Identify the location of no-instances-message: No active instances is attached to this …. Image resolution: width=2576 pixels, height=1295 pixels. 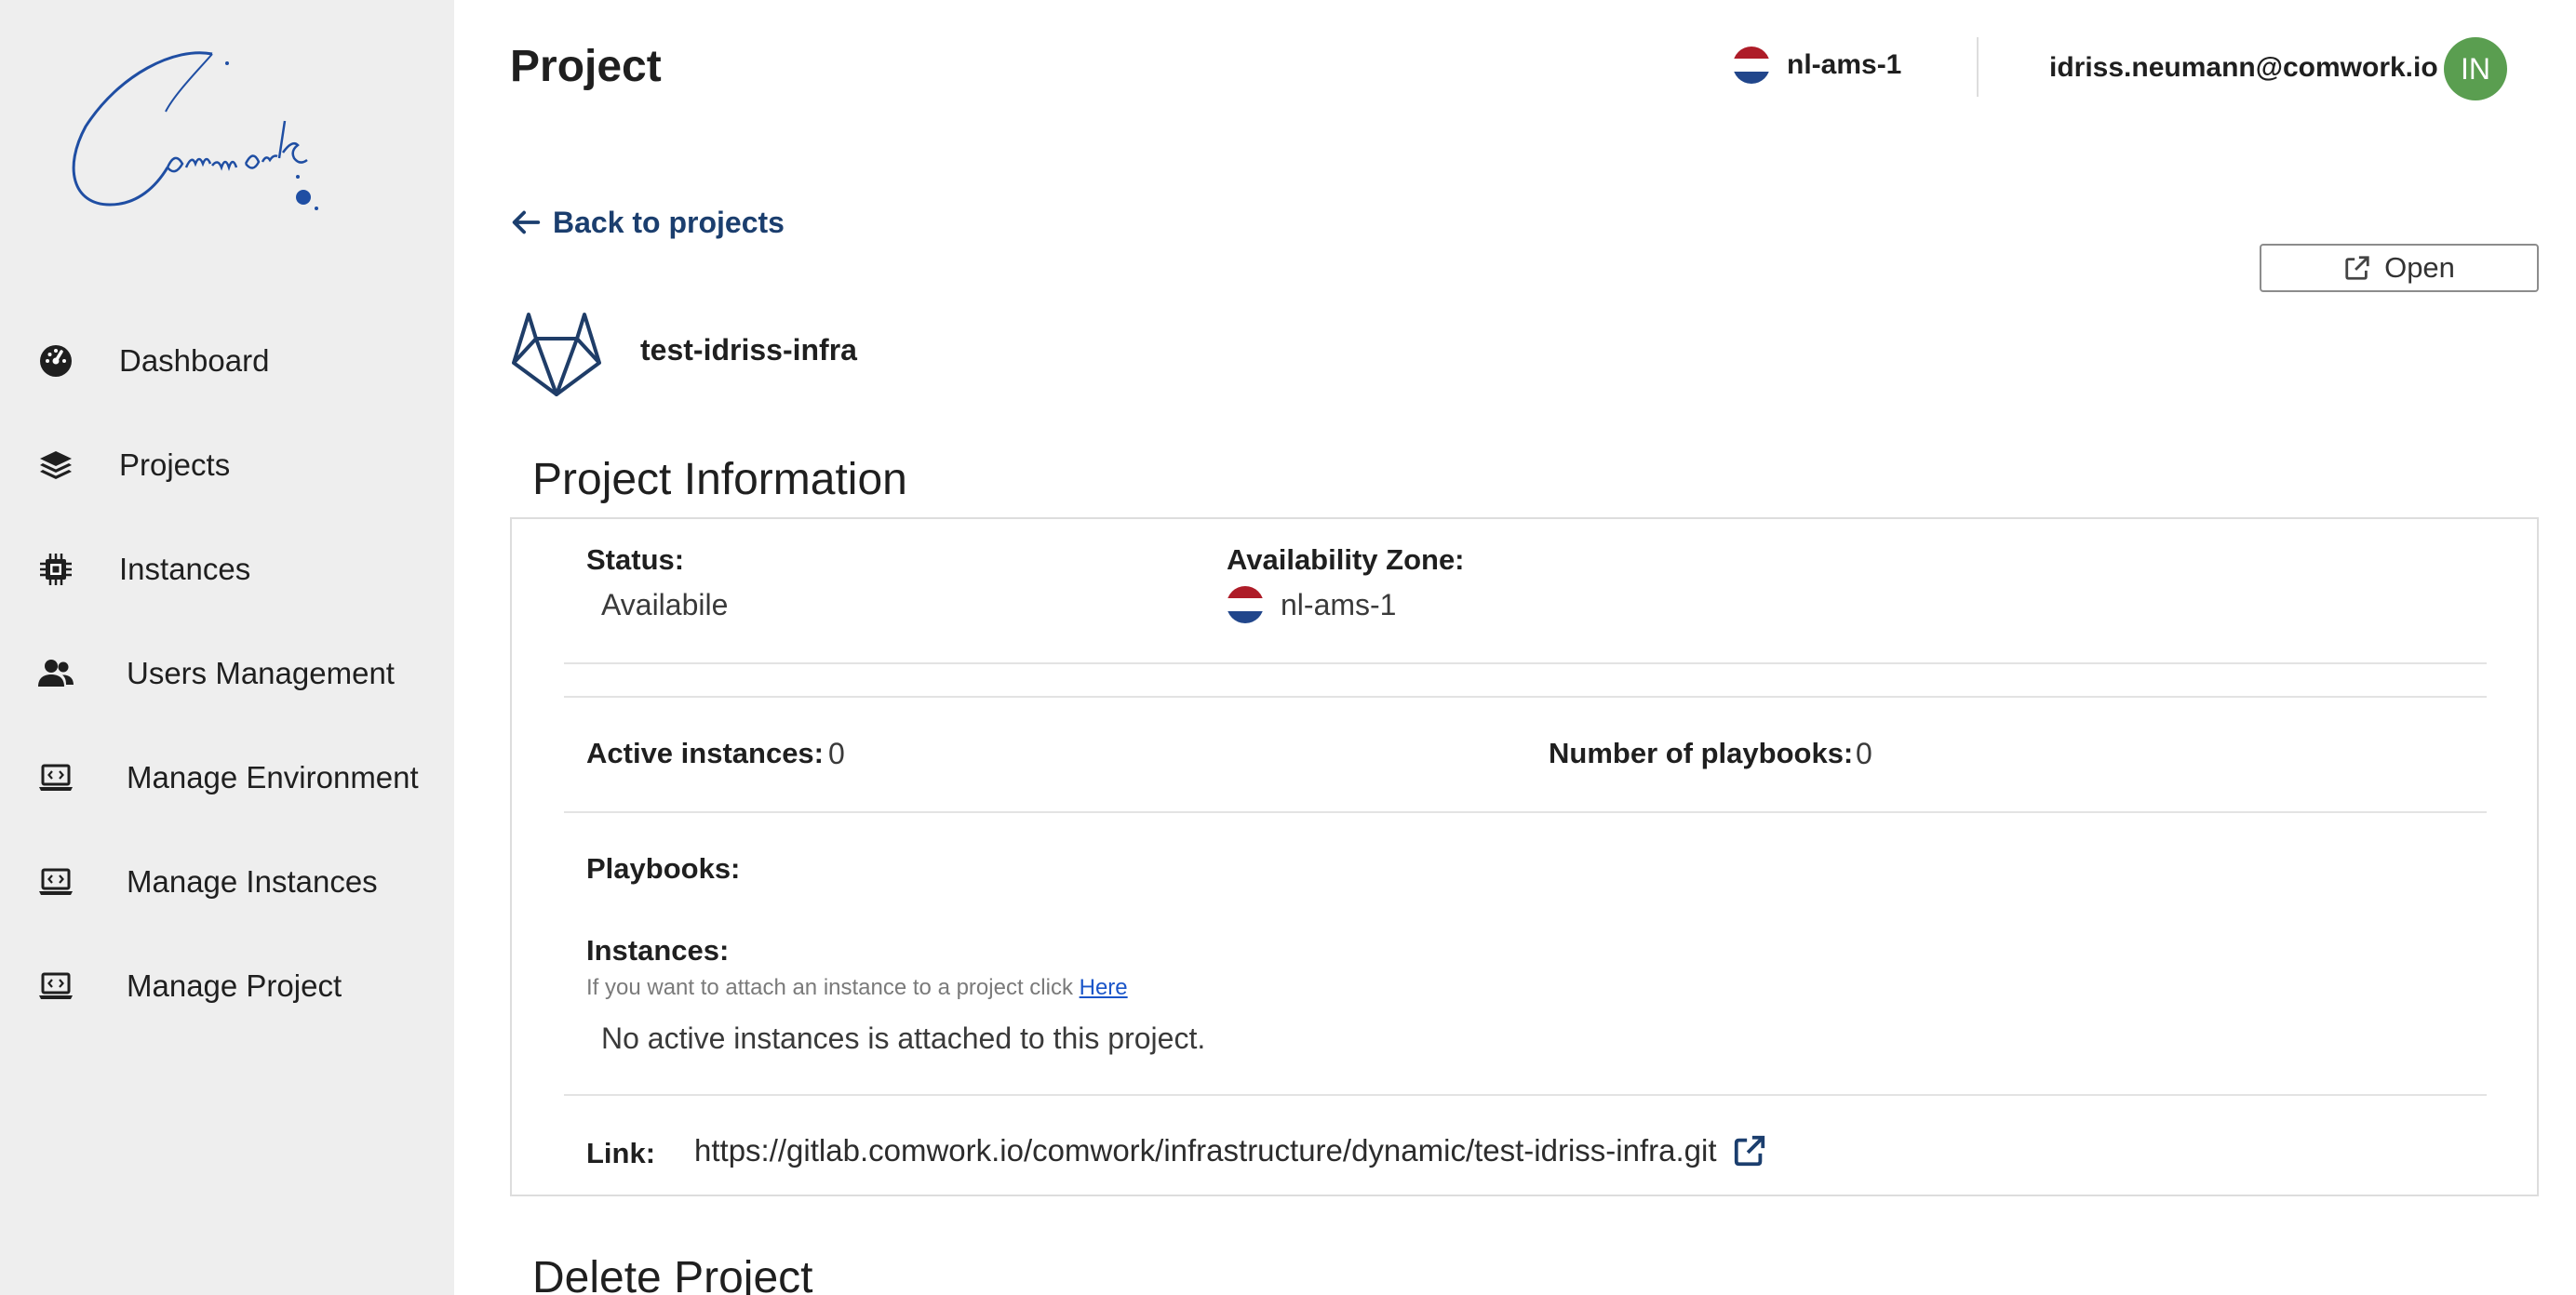
(903, 1038).